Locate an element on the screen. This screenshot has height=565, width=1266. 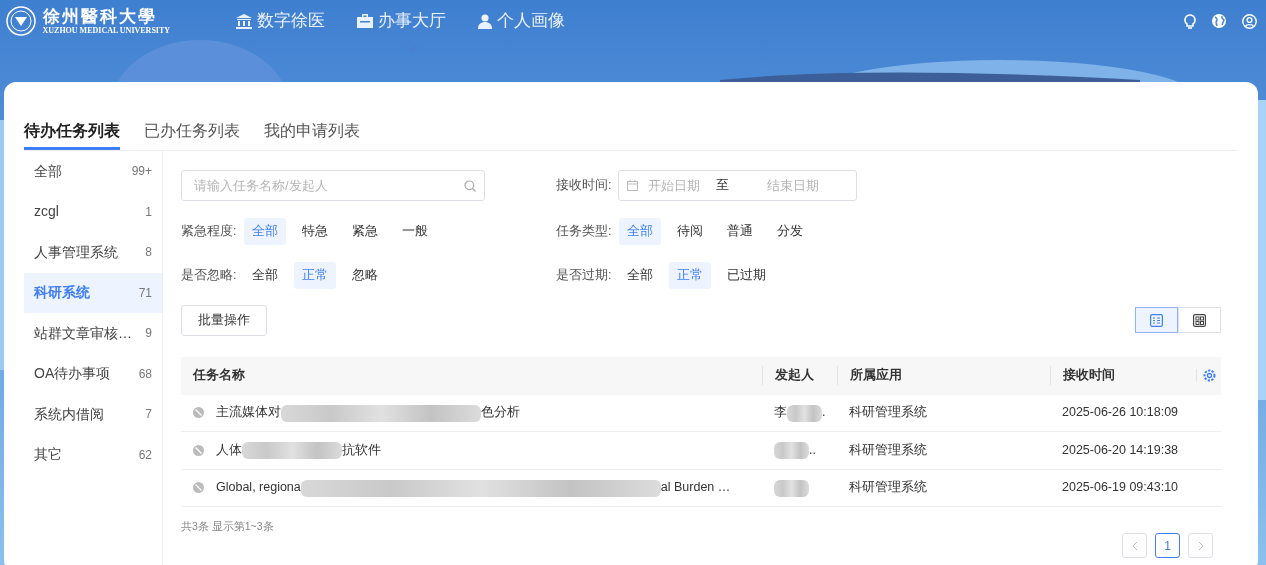
sidebar-item: 其它 62 is located at coordinates (93, 454).